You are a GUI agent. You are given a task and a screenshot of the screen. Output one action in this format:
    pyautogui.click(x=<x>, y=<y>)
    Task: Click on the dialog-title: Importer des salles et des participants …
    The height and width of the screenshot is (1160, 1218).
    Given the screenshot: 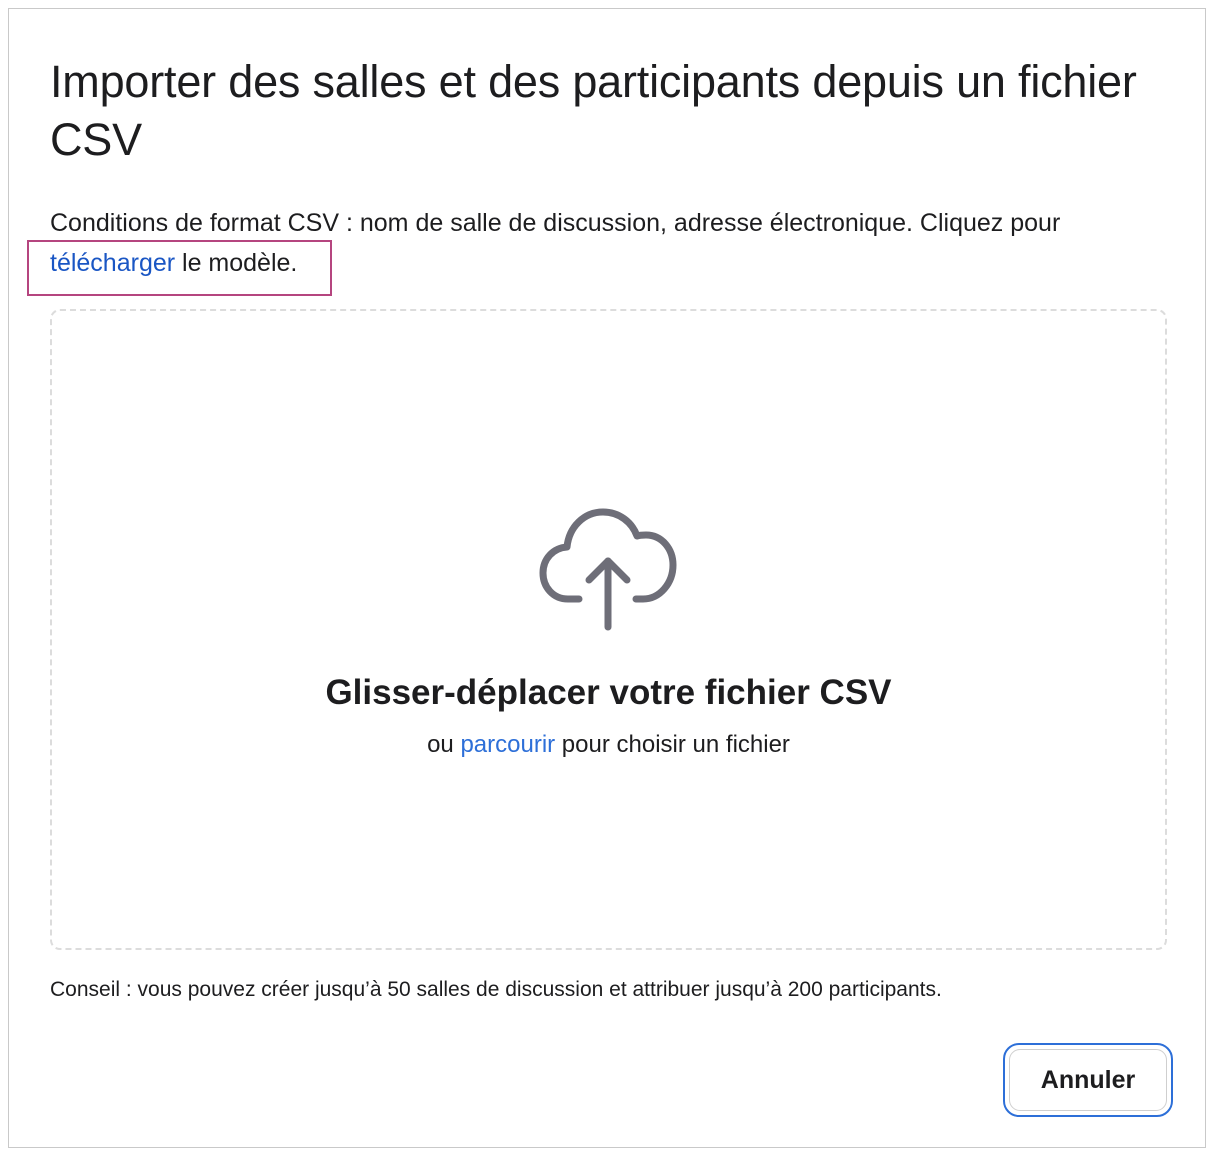 What is the action you would take?
    pyautogui.click(x=593, y=110)
    